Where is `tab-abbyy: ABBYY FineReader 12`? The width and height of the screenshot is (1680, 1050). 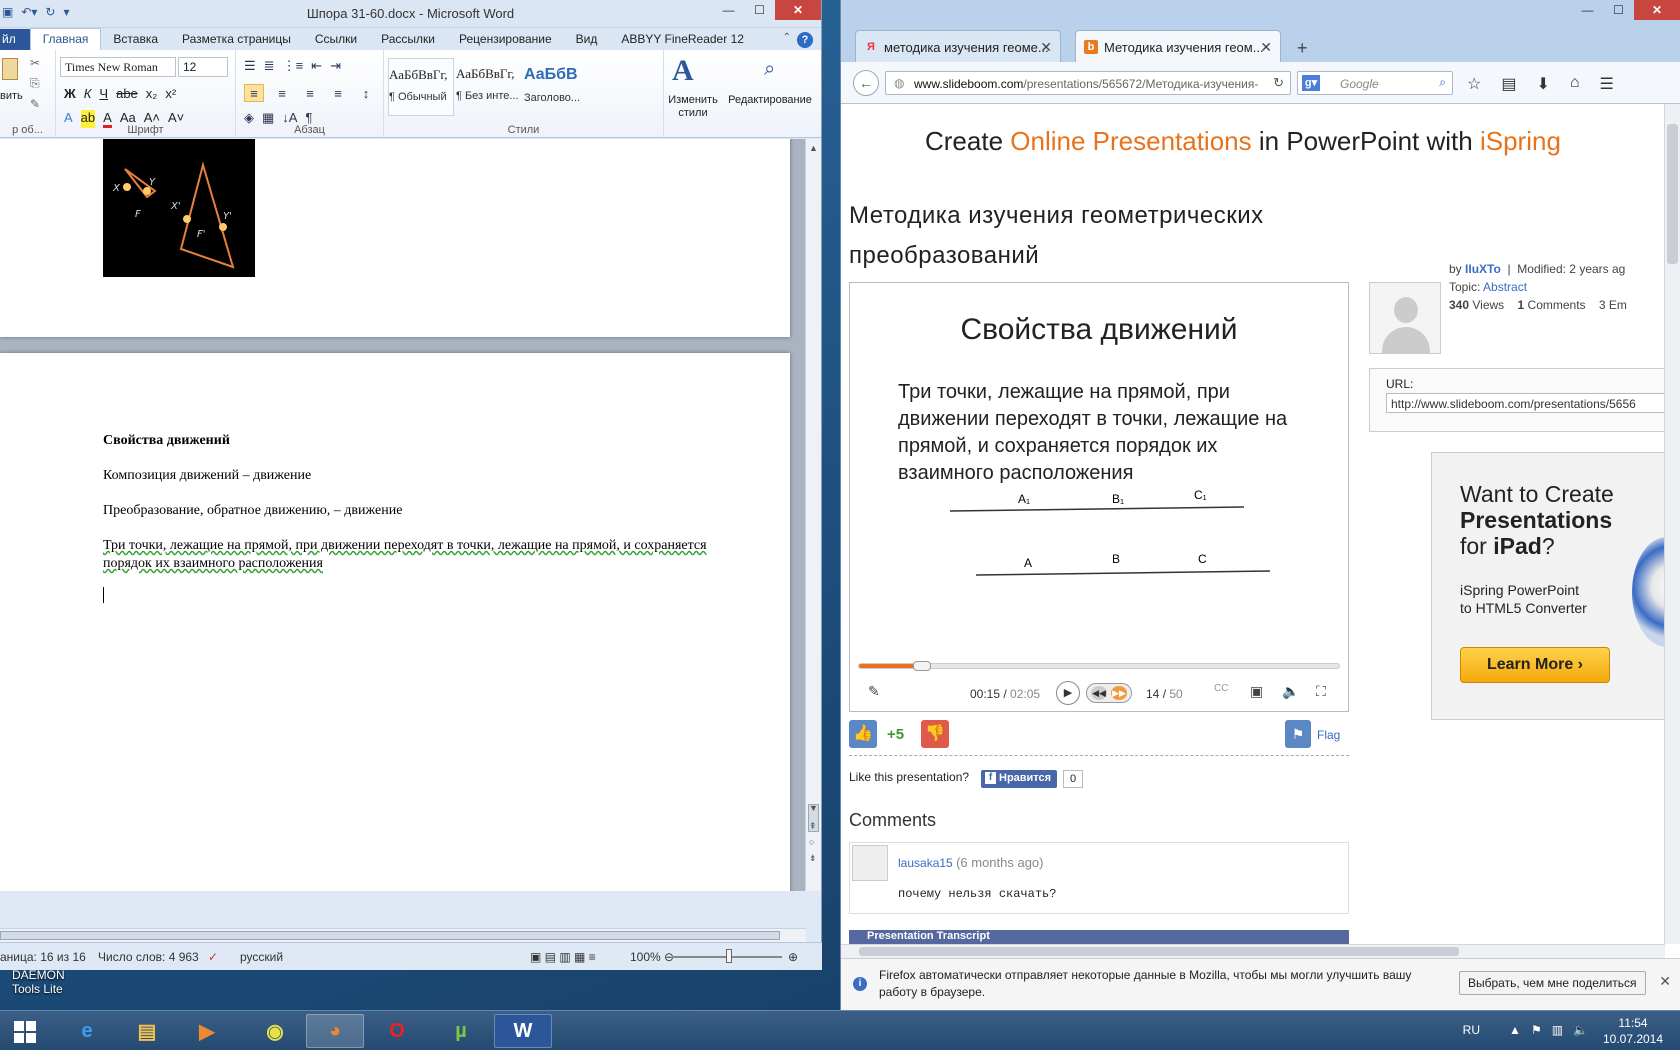
tab-abbyy: ABBYY FineReader 12 is located at coordinates (682, 39).